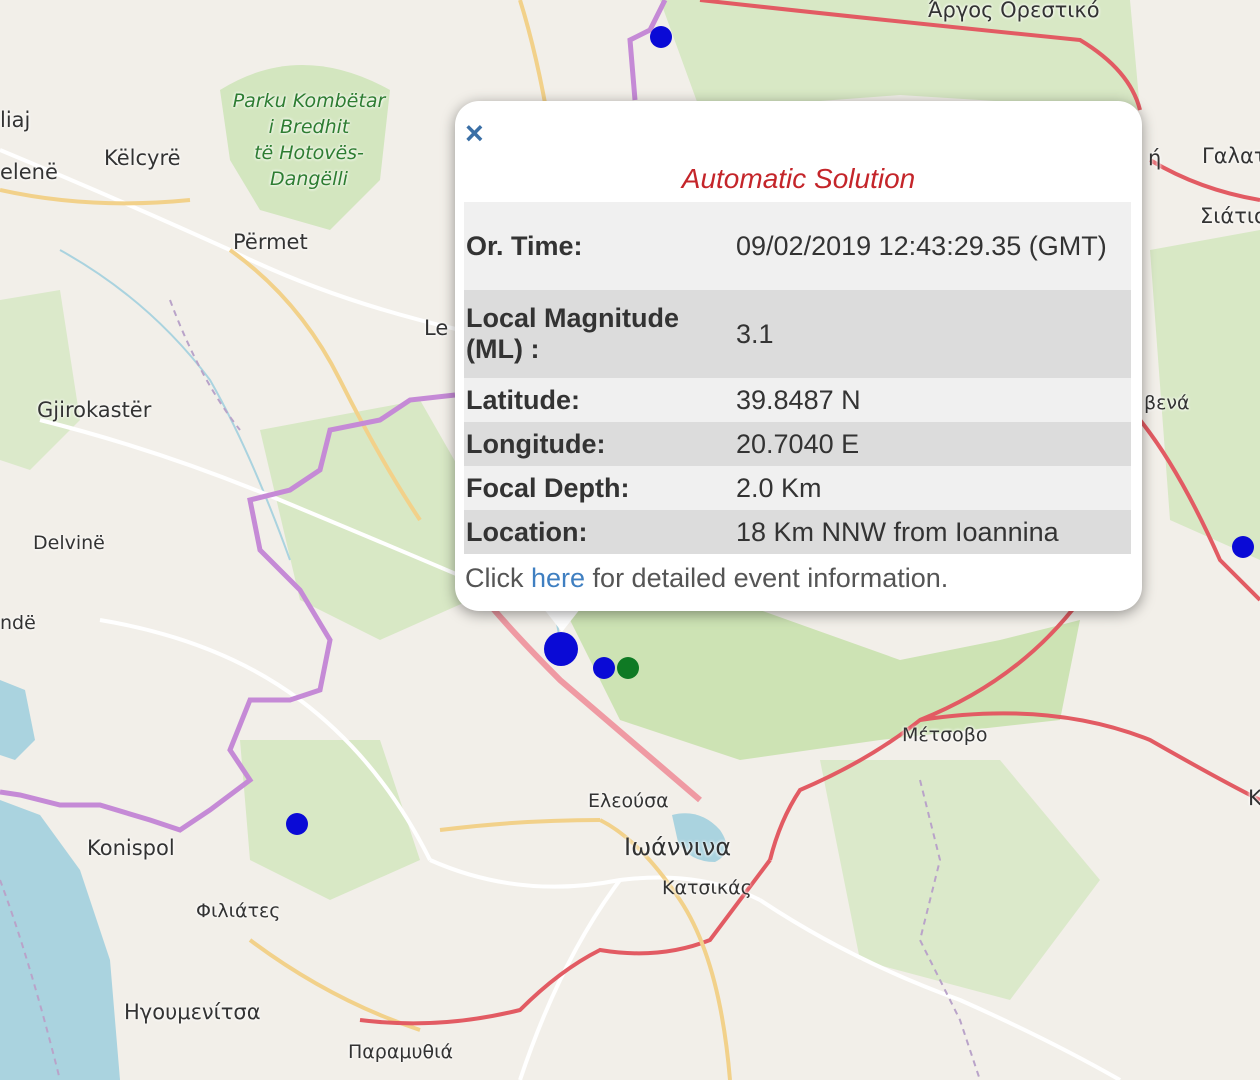 The height and width of the screenshot is (1080, 1260). Describe the element at coordinates (561, 649) in the screenshot. I see `earthquake-marker-selected` at that location.